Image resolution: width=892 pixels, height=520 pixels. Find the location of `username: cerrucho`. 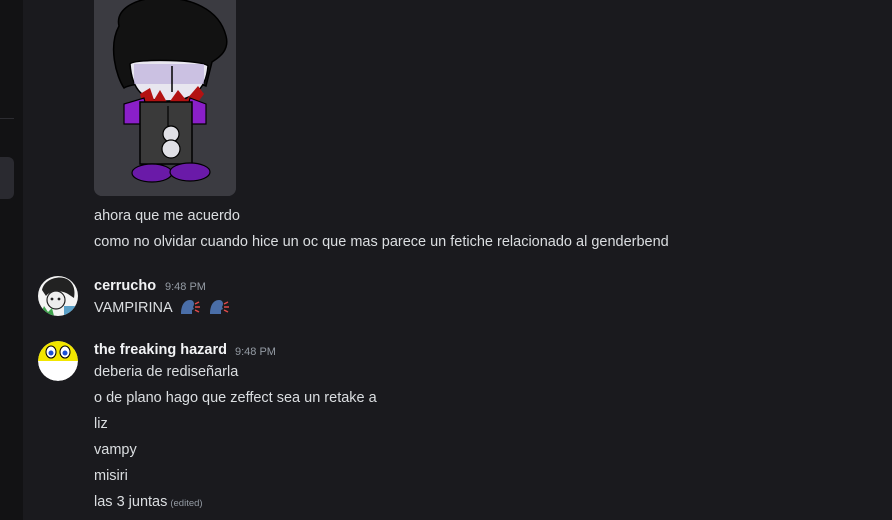

username: cerrucho is located at coordinates (125, 286).